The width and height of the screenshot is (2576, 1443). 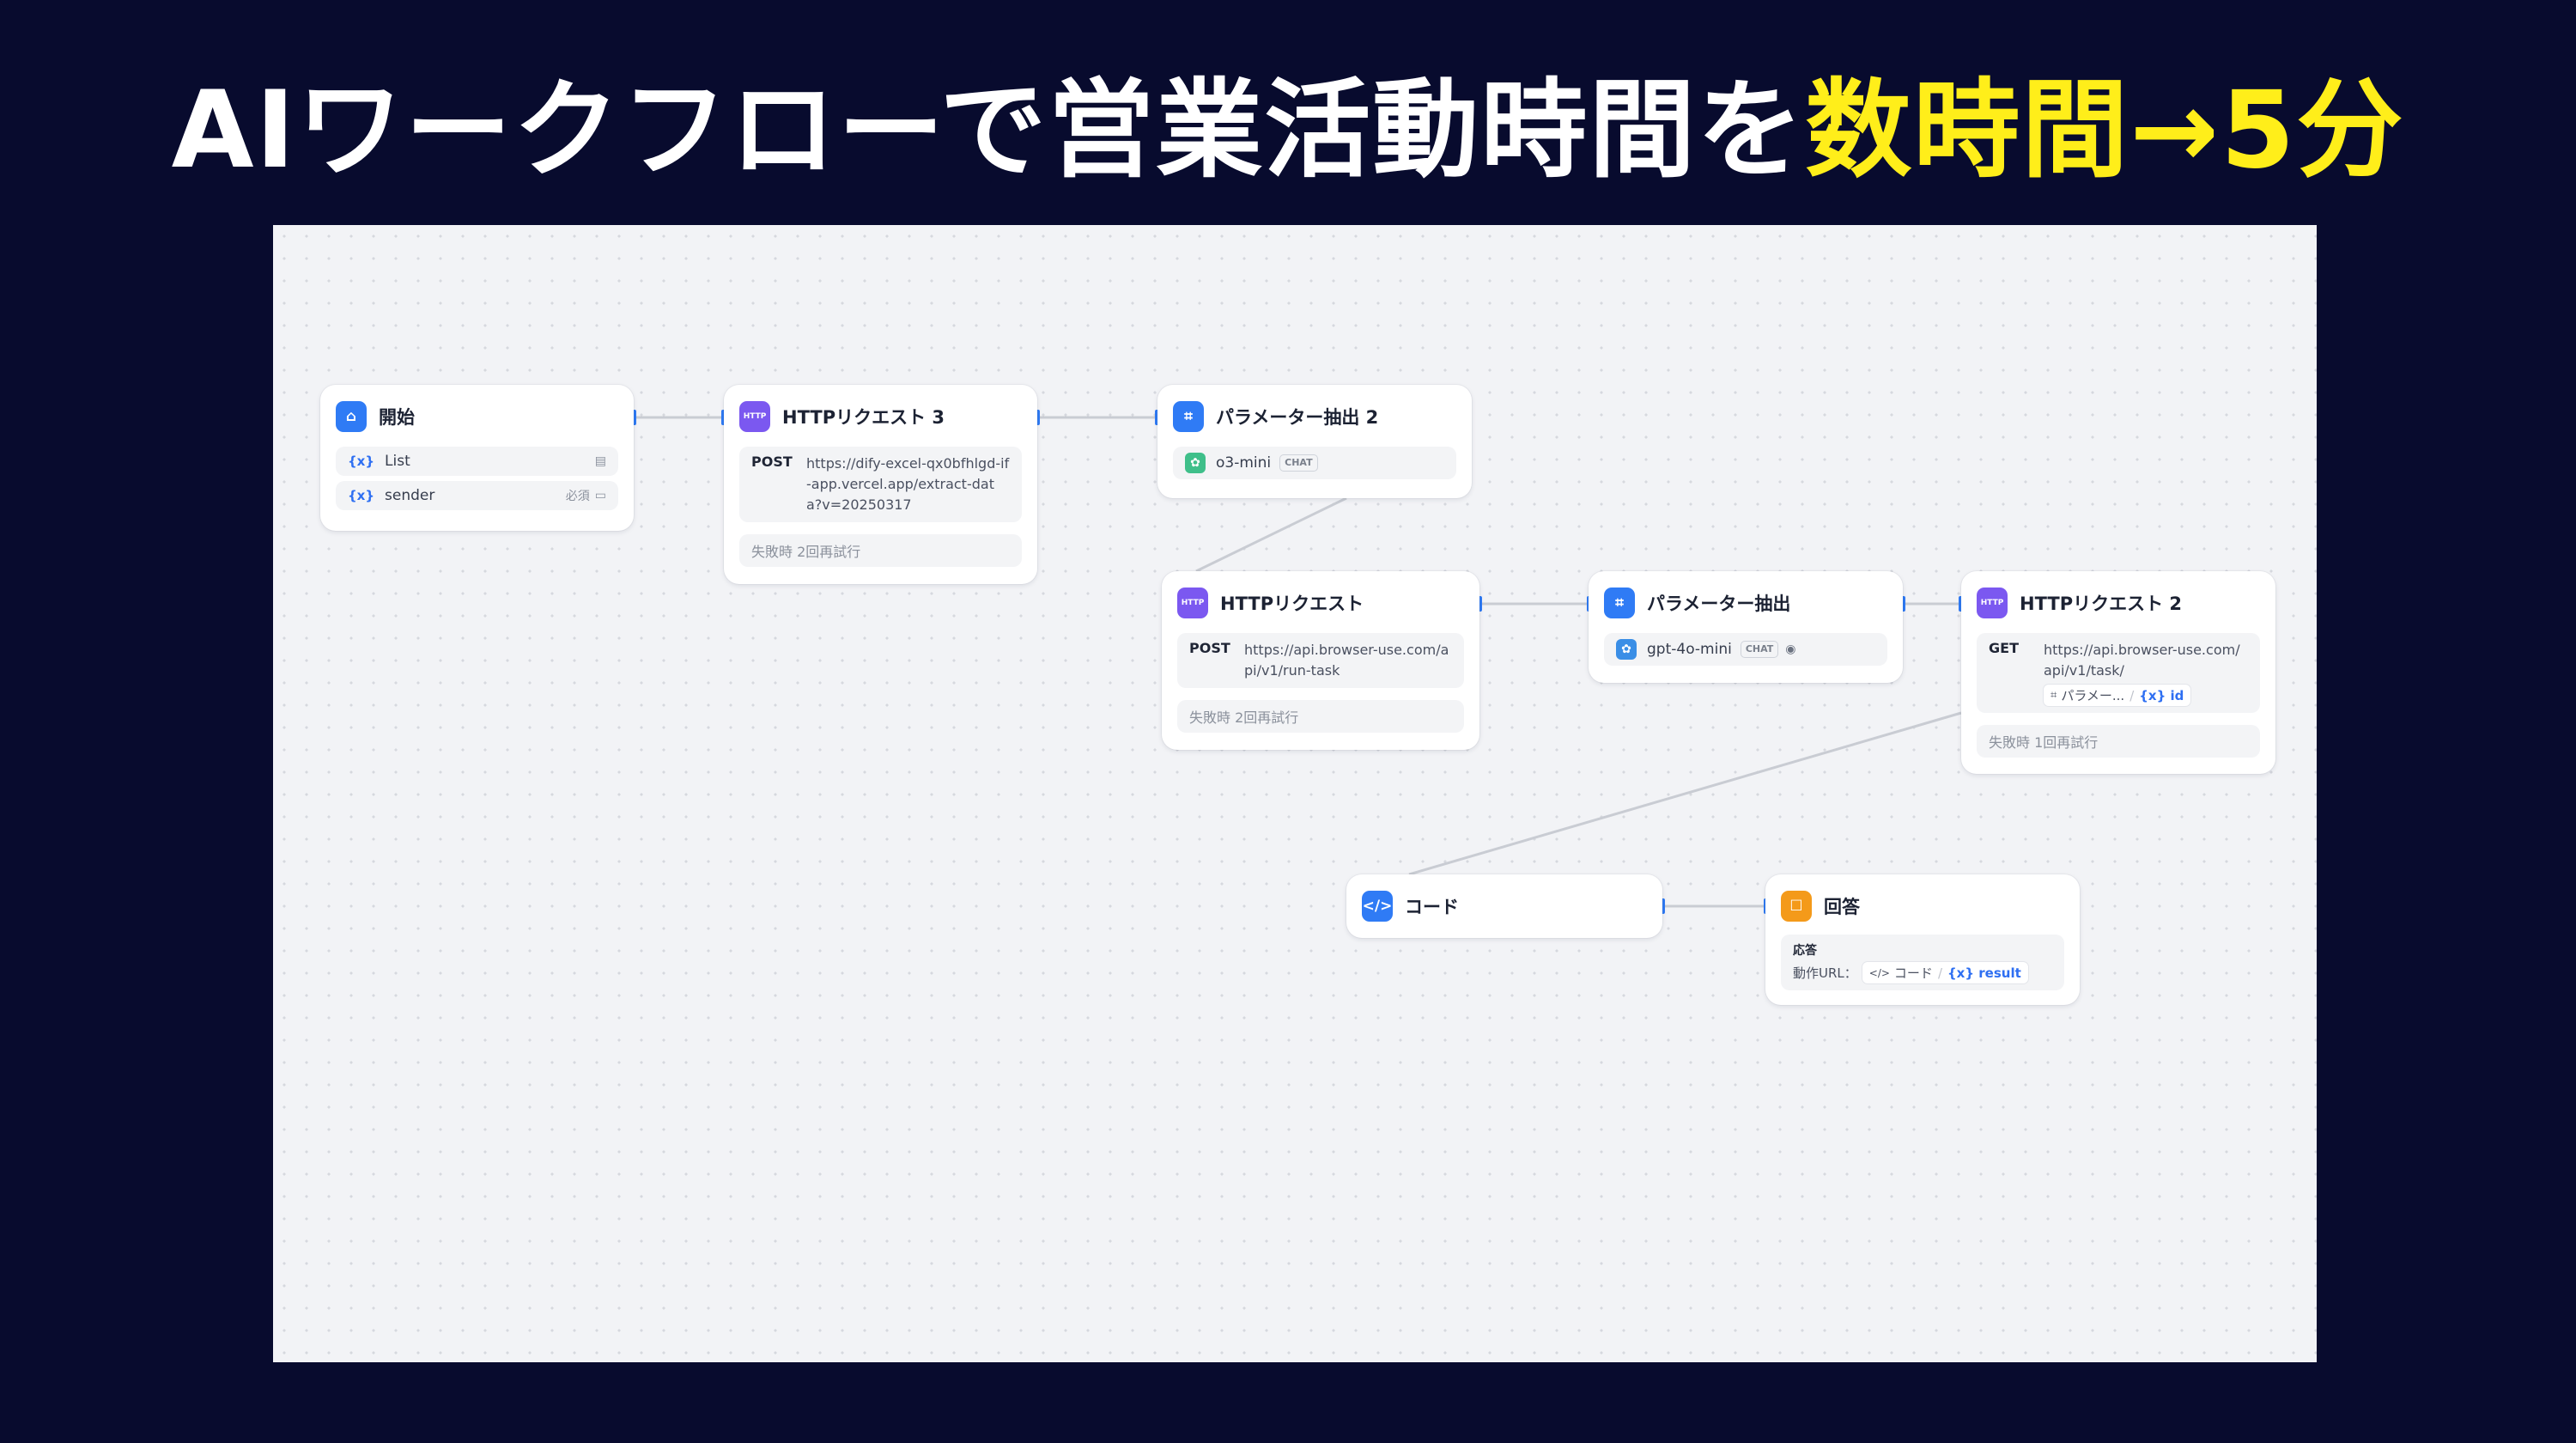 I want to click on http3-retry-row: 失敗時 2回再試行, so click(x=881, y=550).